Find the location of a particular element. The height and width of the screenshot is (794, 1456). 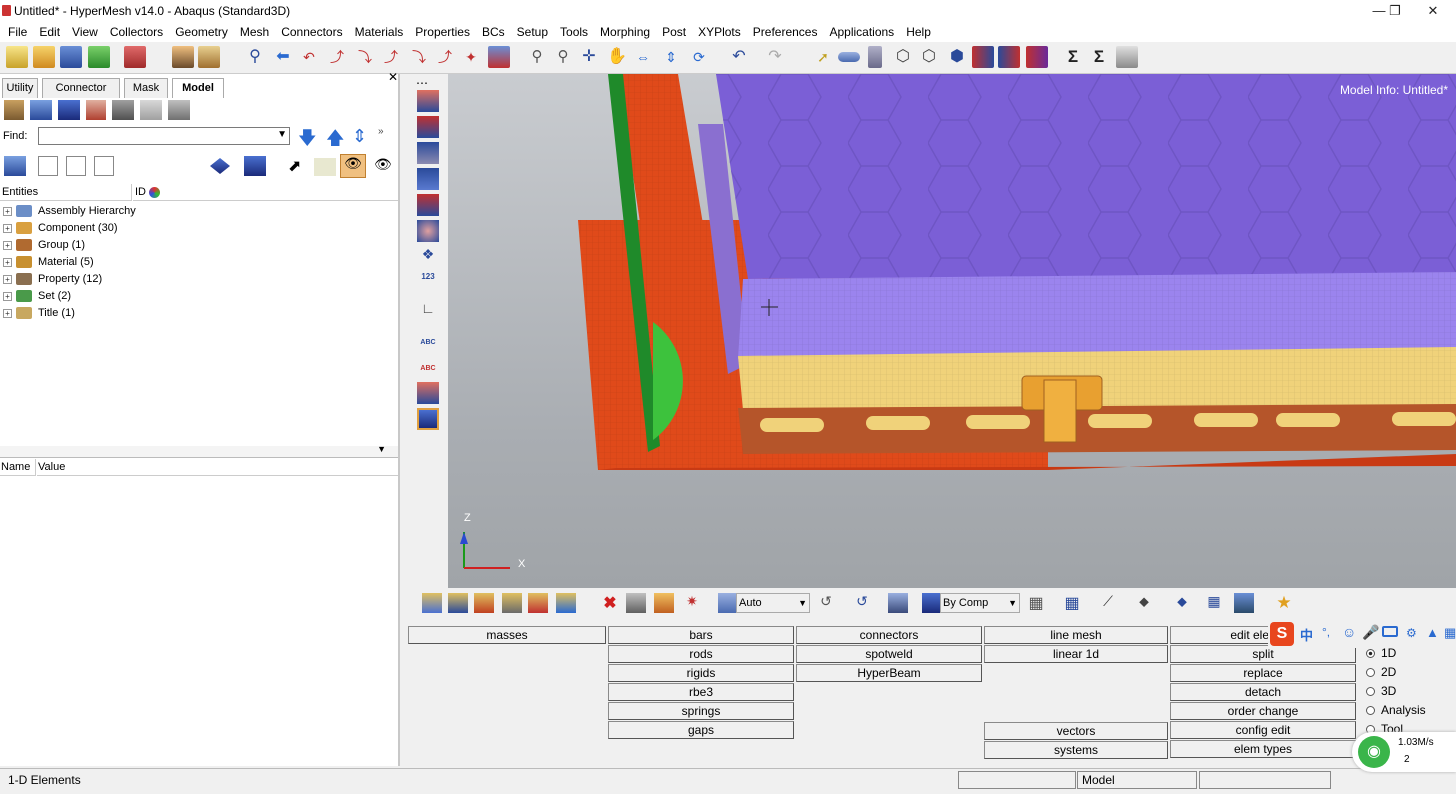

display-icon is located at coordinates (15, 166).